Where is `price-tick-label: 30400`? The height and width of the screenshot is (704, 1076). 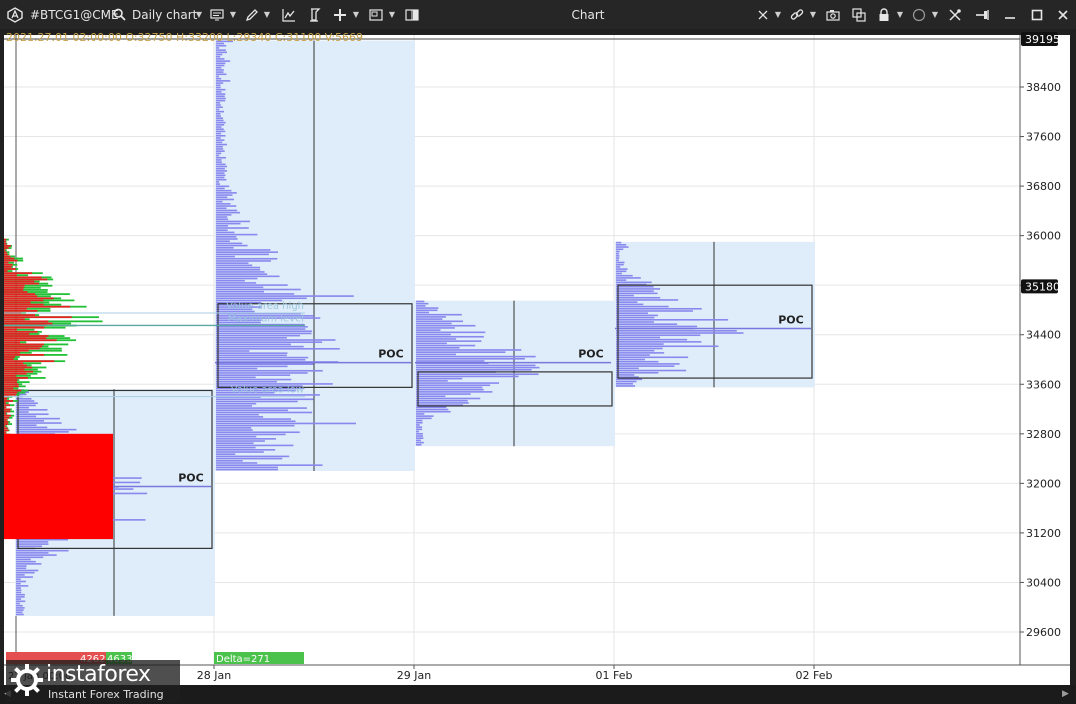
price-tick-label: 30400 is located at coordinates (1043, 582).